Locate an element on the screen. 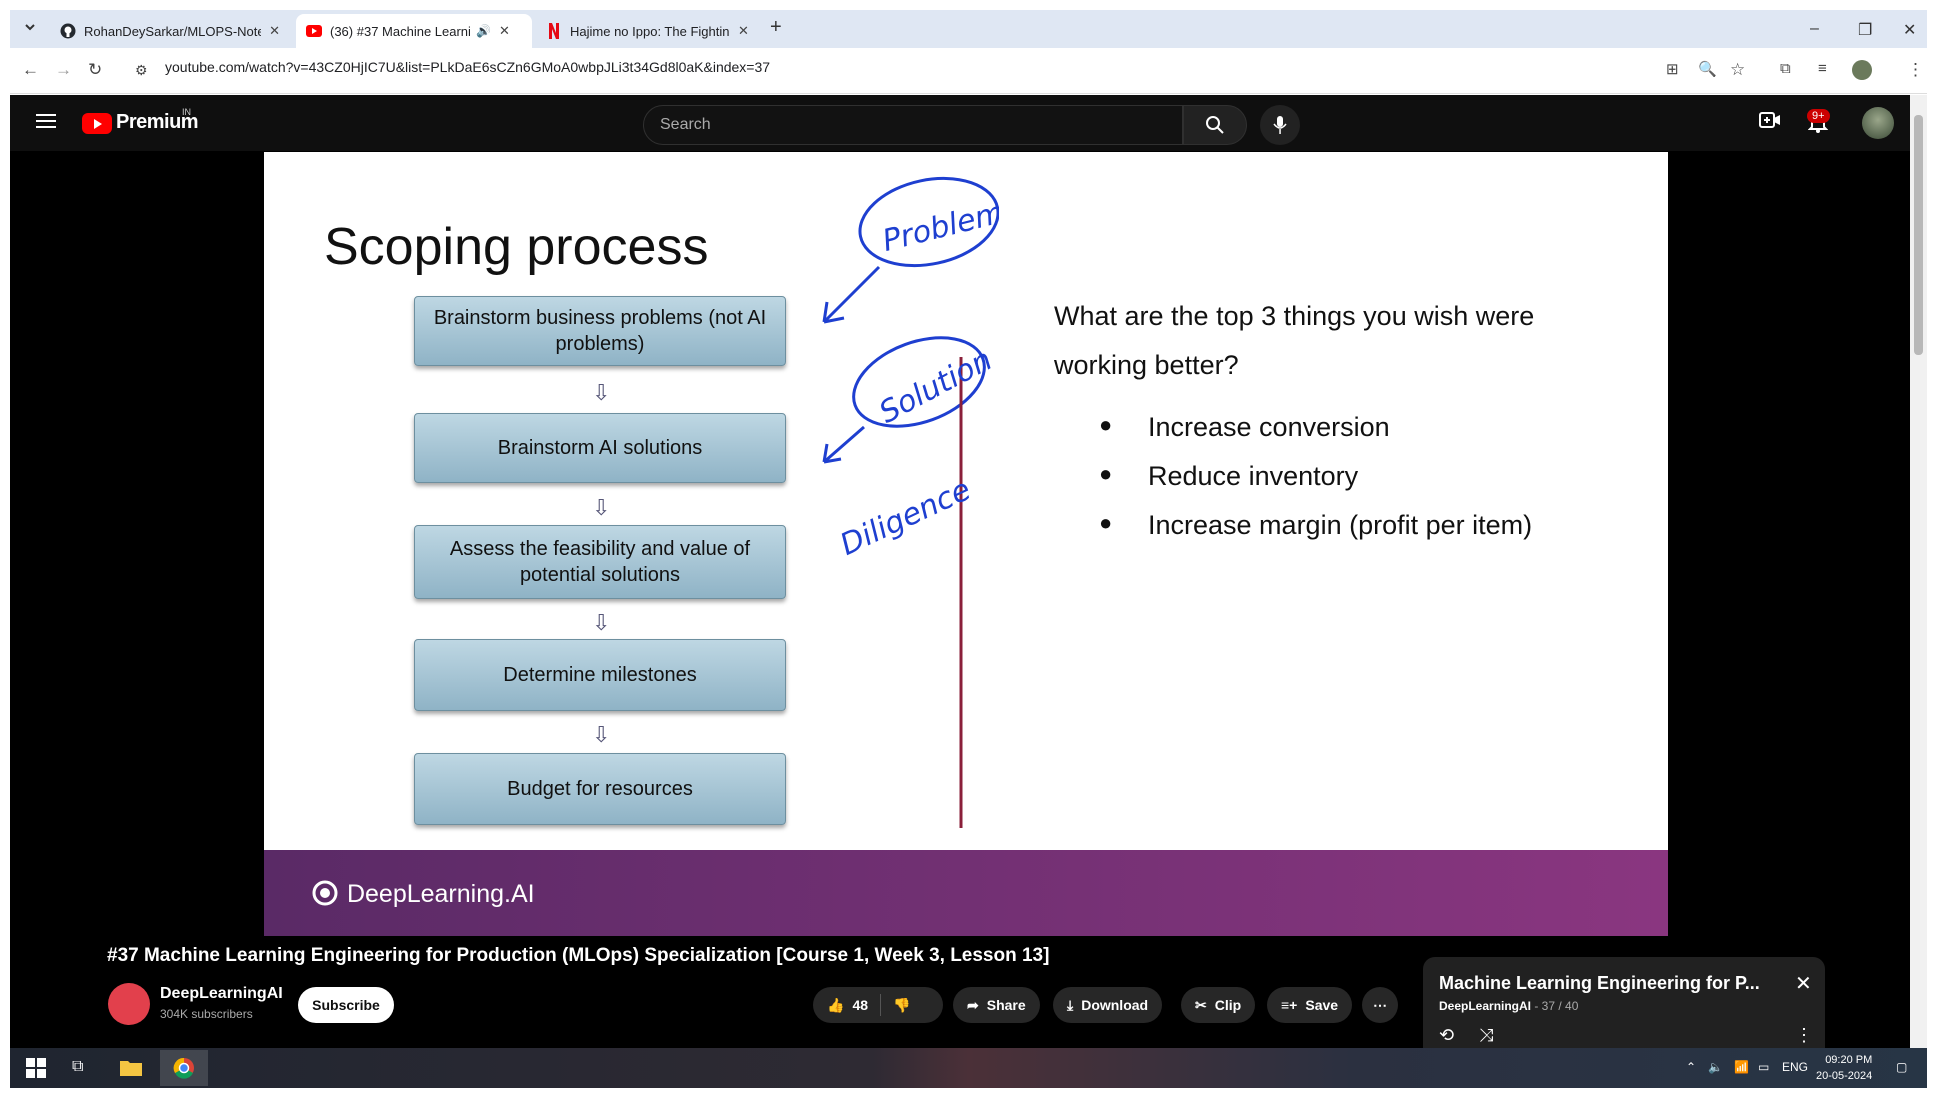 This screenshot has width=1937, height=1097. like-dislike-button: 👍 48 👎 is located at coordinates (878, 1005).